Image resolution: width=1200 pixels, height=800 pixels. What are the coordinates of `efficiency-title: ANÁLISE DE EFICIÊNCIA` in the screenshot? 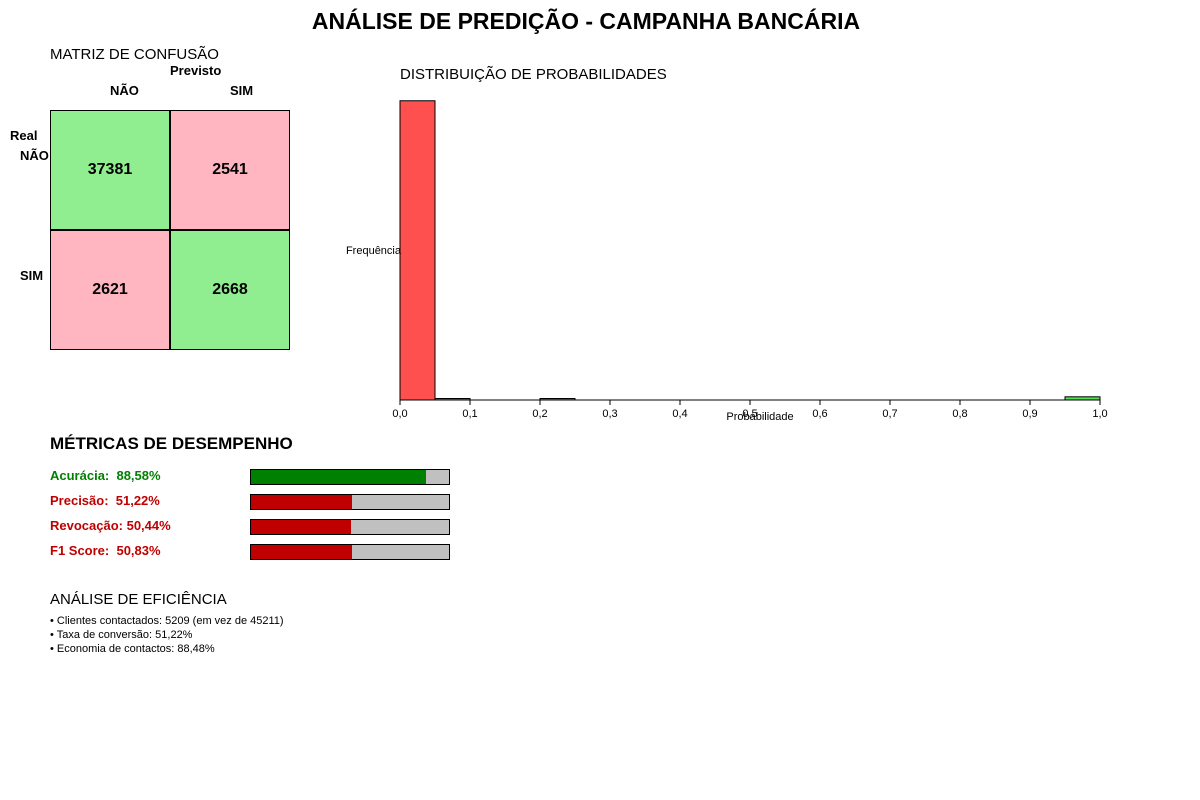 It's located at (138, 599).